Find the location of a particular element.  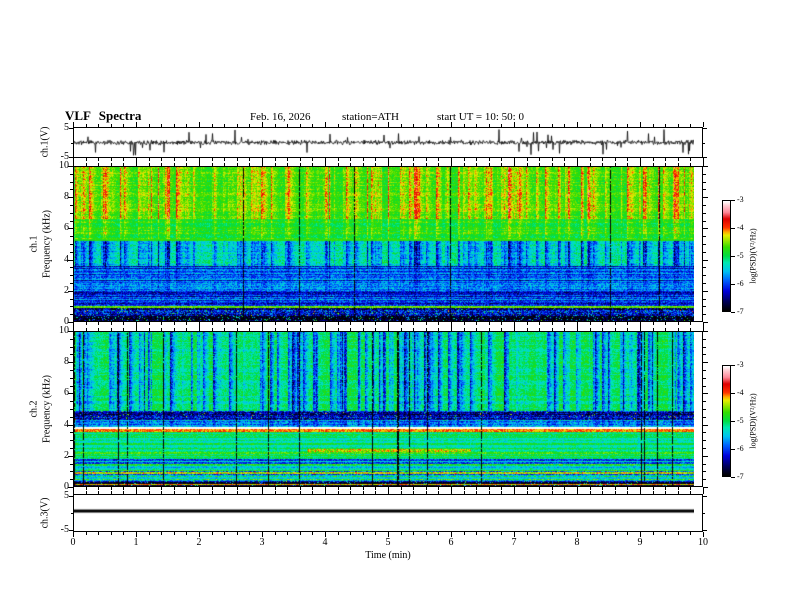

y-tick-label: 4 is located at coordinates (66, 259).